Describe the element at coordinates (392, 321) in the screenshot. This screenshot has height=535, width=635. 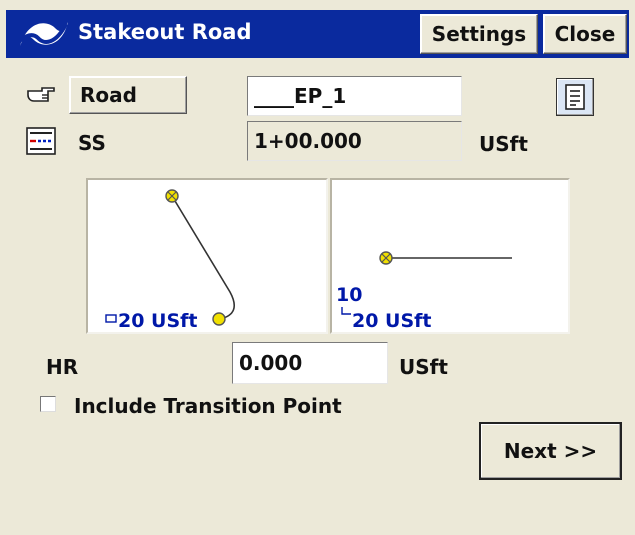
I see `section-scale-label: 20 USft` at that location.